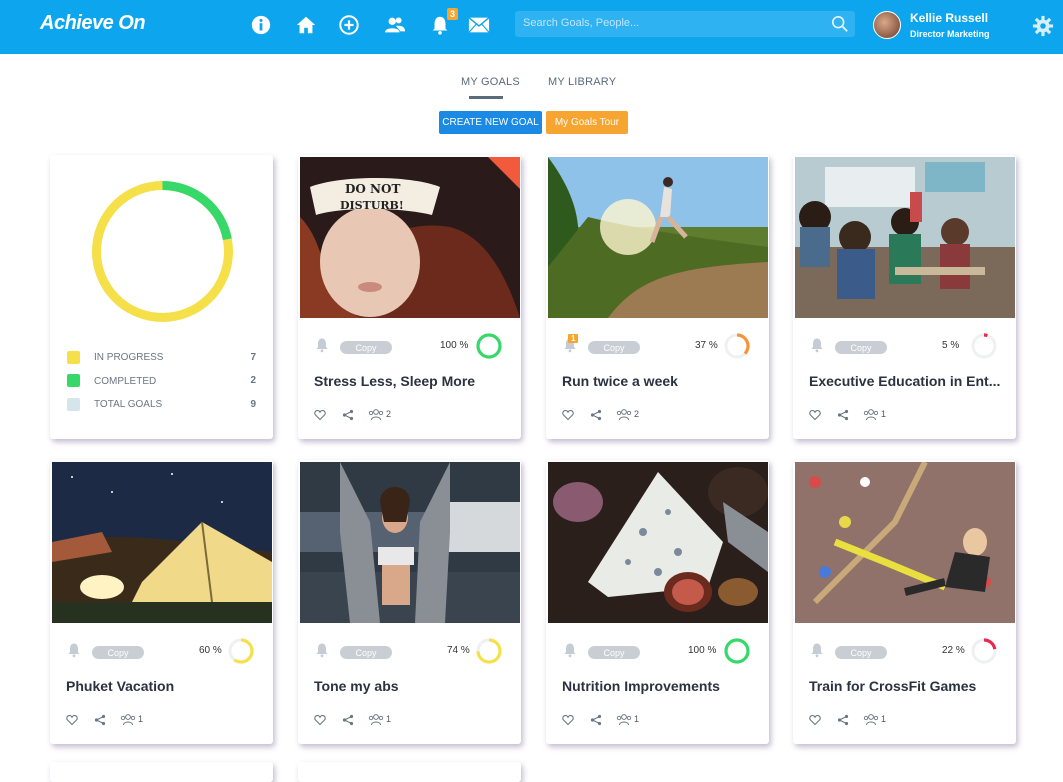  Describe the element at coordinates (253, 380) in the screenshot. I see `legend-value-completed: 2` at that location.